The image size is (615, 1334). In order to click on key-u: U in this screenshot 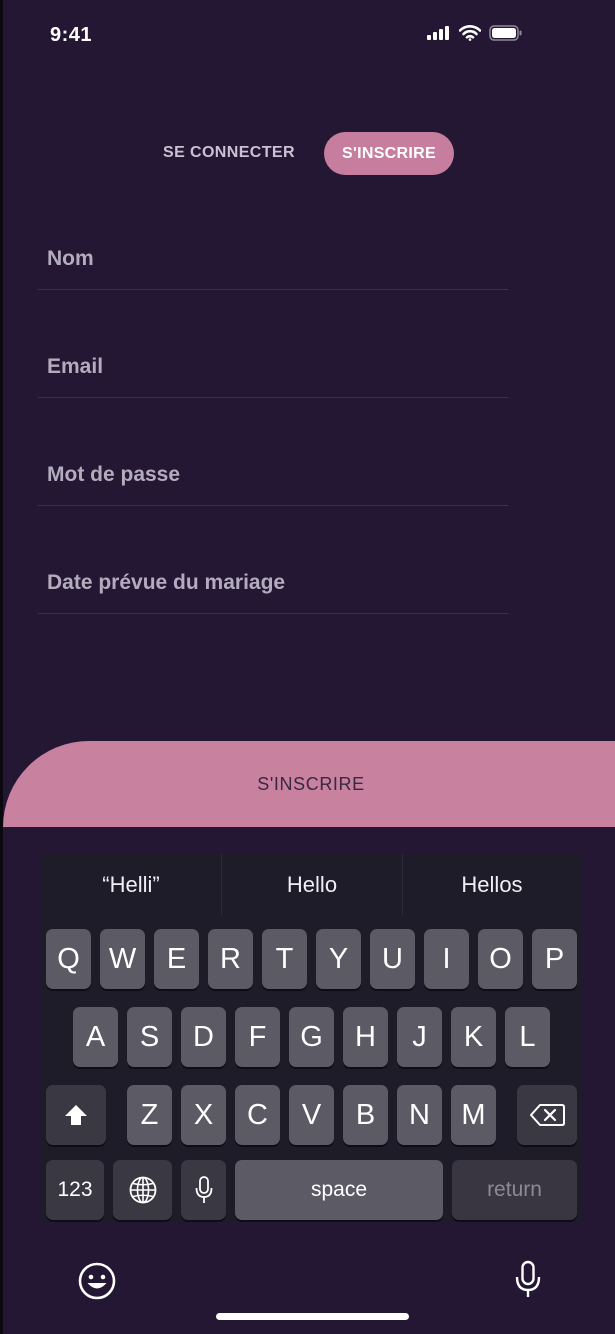, I will do `click(392, 959)`.